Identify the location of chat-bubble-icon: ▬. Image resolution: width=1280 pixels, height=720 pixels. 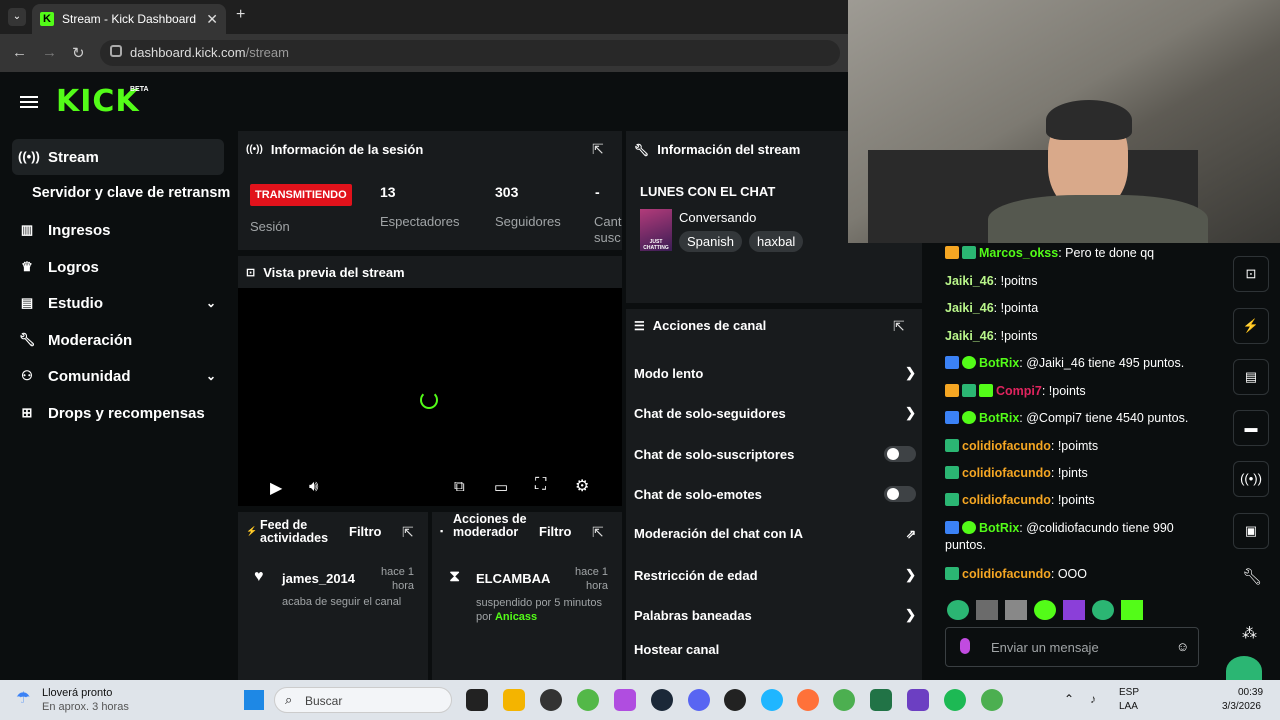
(1251, 428).